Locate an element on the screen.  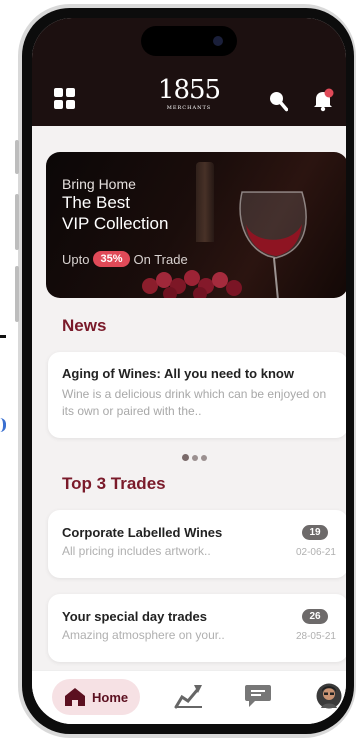
grid-icon is located at coordinates (65, 99).